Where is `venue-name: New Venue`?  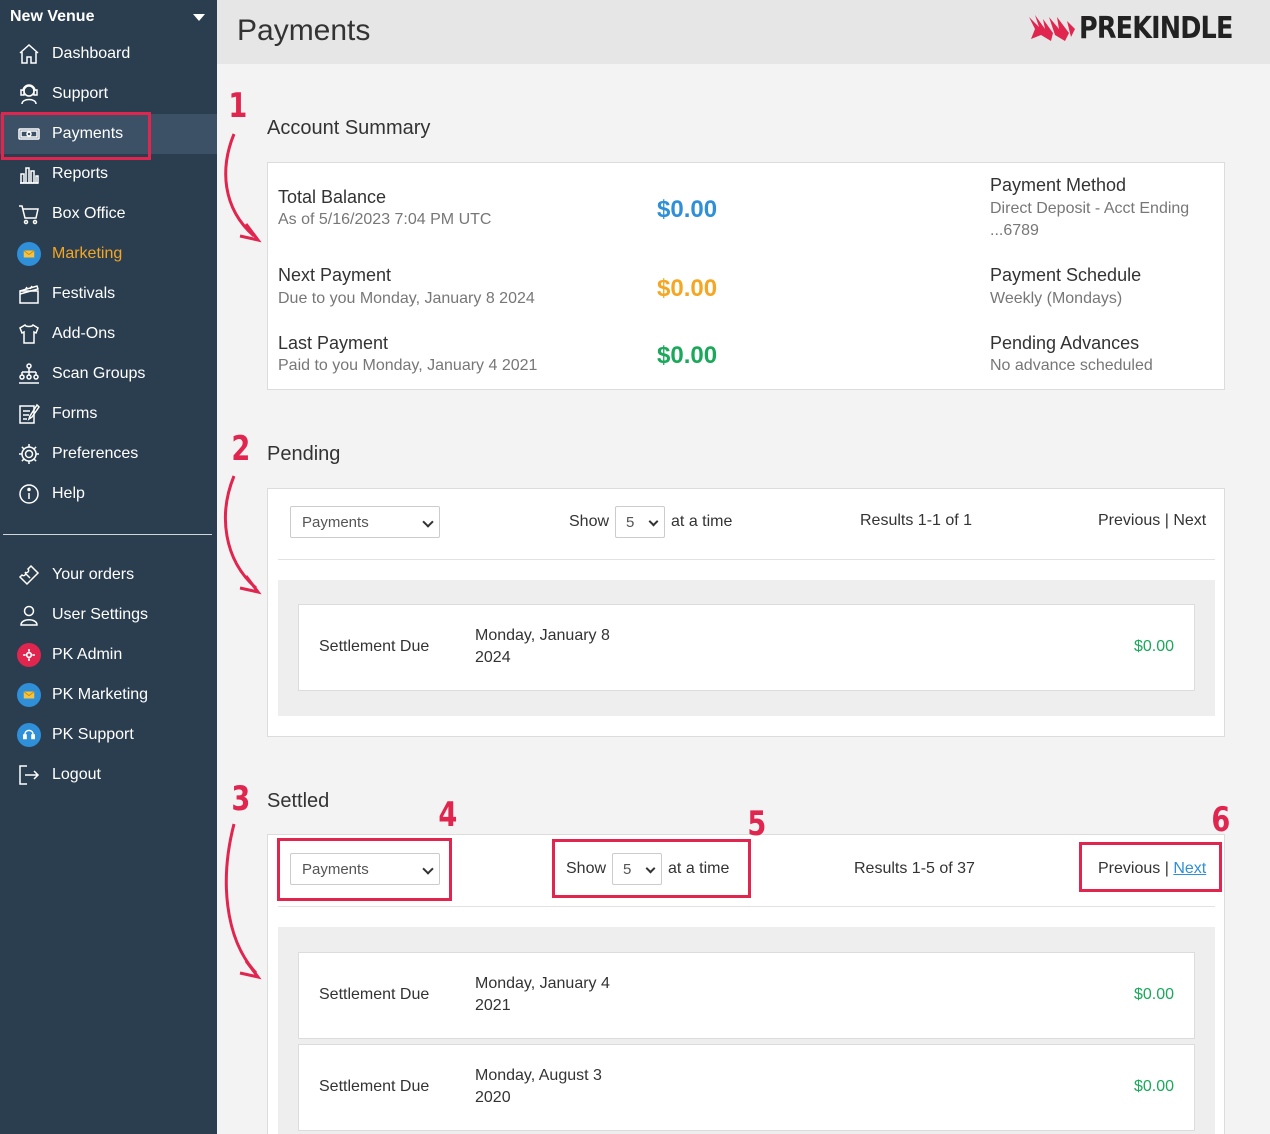 venue-name: New Venue is located at coordinates (52, 16).